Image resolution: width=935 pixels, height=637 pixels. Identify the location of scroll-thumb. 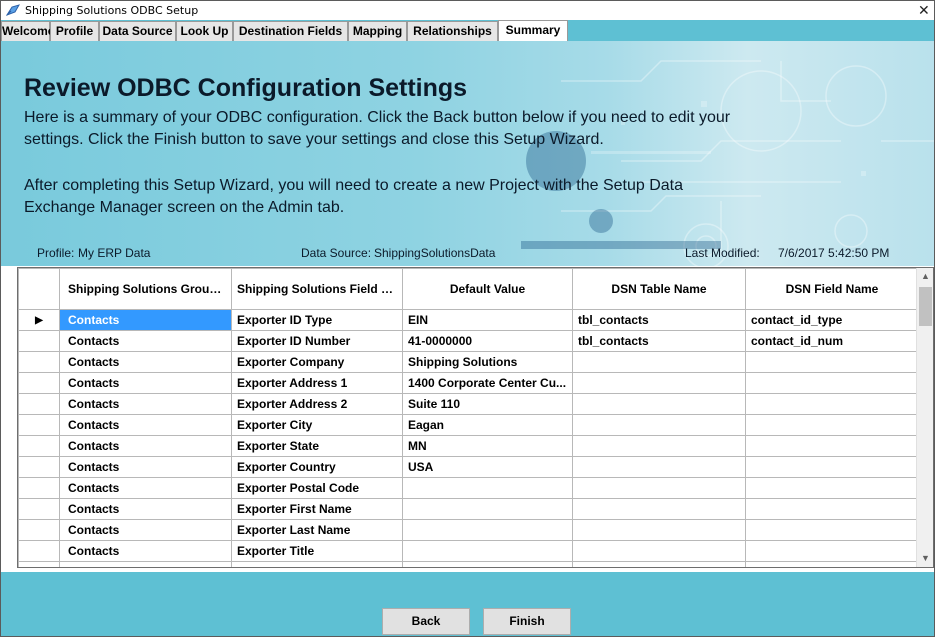
(925, 306).